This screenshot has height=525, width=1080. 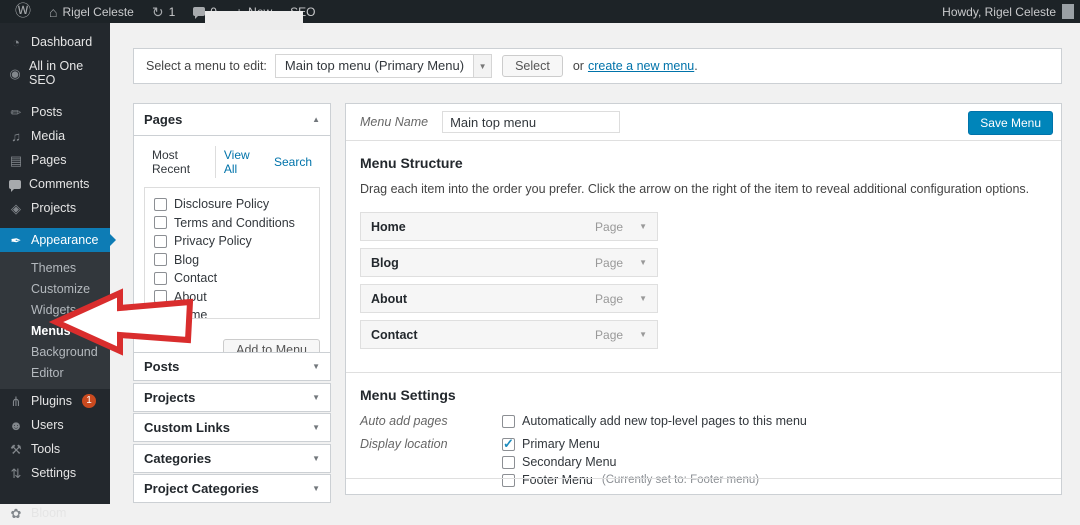 I want to click on wordpress-logo-menu: Ⓦ, so click(x=23, y=11).